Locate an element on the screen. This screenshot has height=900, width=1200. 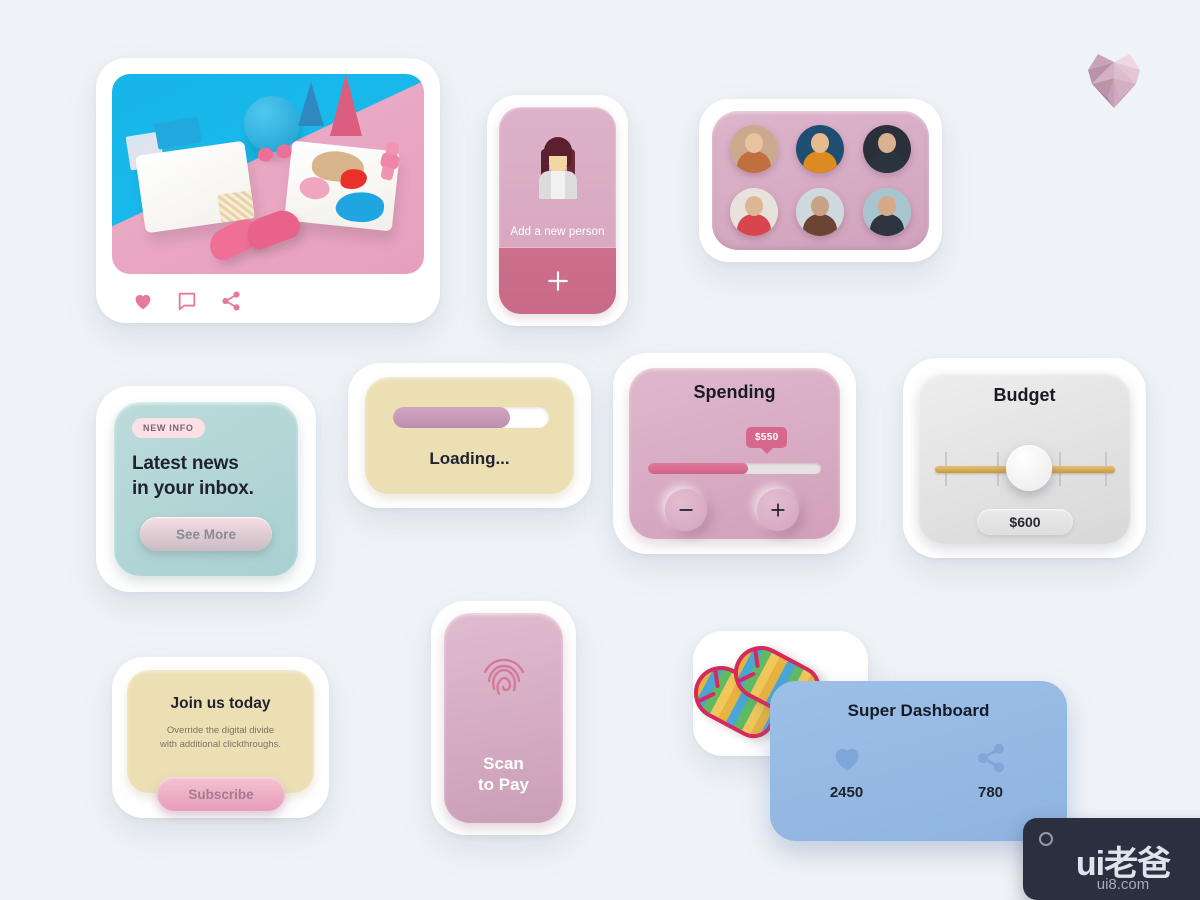
decrease-button is located at coordinates (686, 510).